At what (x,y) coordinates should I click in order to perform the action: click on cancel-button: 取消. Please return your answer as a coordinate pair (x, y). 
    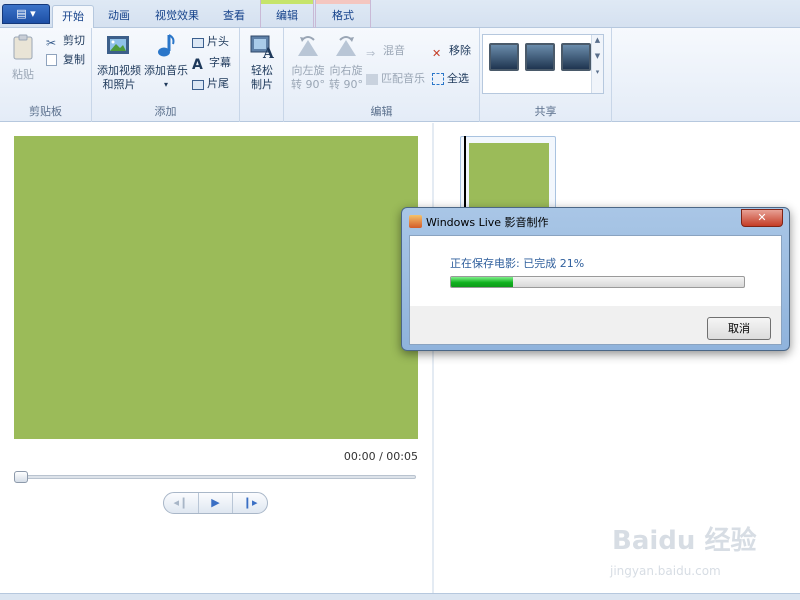
    Looking at the image, I should click on (739, 328).